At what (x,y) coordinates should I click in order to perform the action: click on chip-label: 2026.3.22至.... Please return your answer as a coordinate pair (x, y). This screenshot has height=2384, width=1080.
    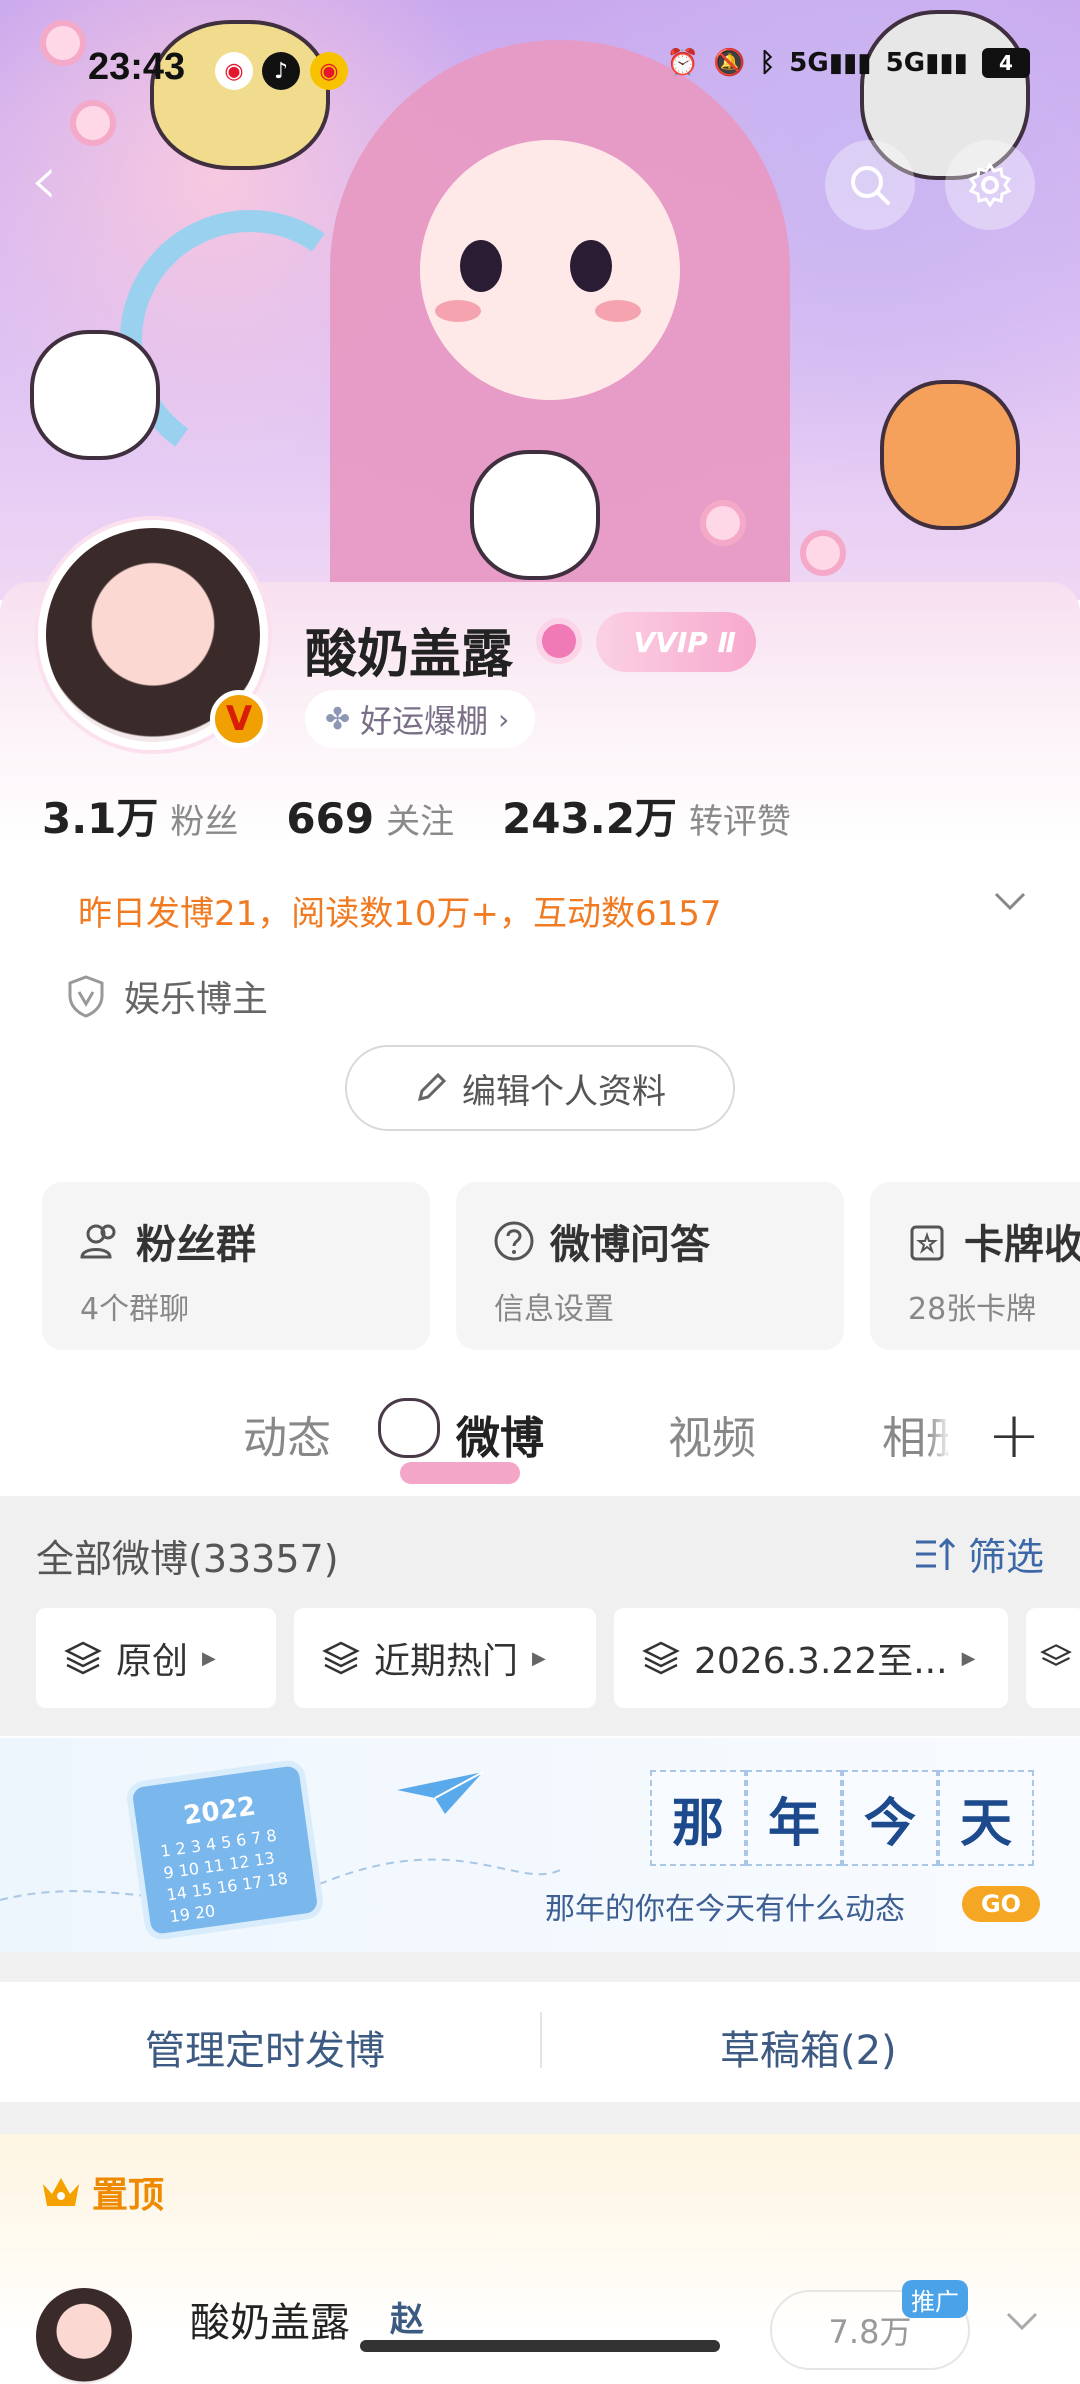
    Looking at the image, I should click on (821, 1661).